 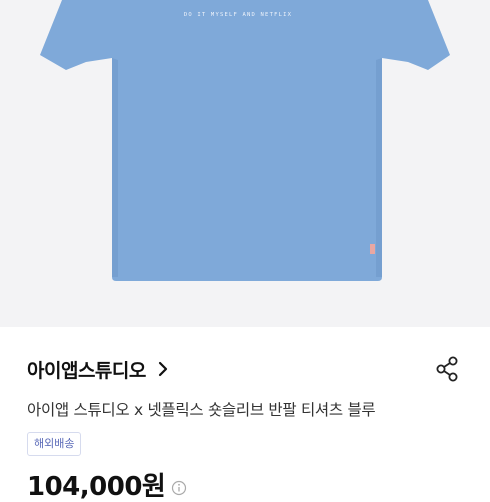 I want to click on shirt-print-text: DO IT MYSELF AND NETFLIX, so click(x=238, y=15).